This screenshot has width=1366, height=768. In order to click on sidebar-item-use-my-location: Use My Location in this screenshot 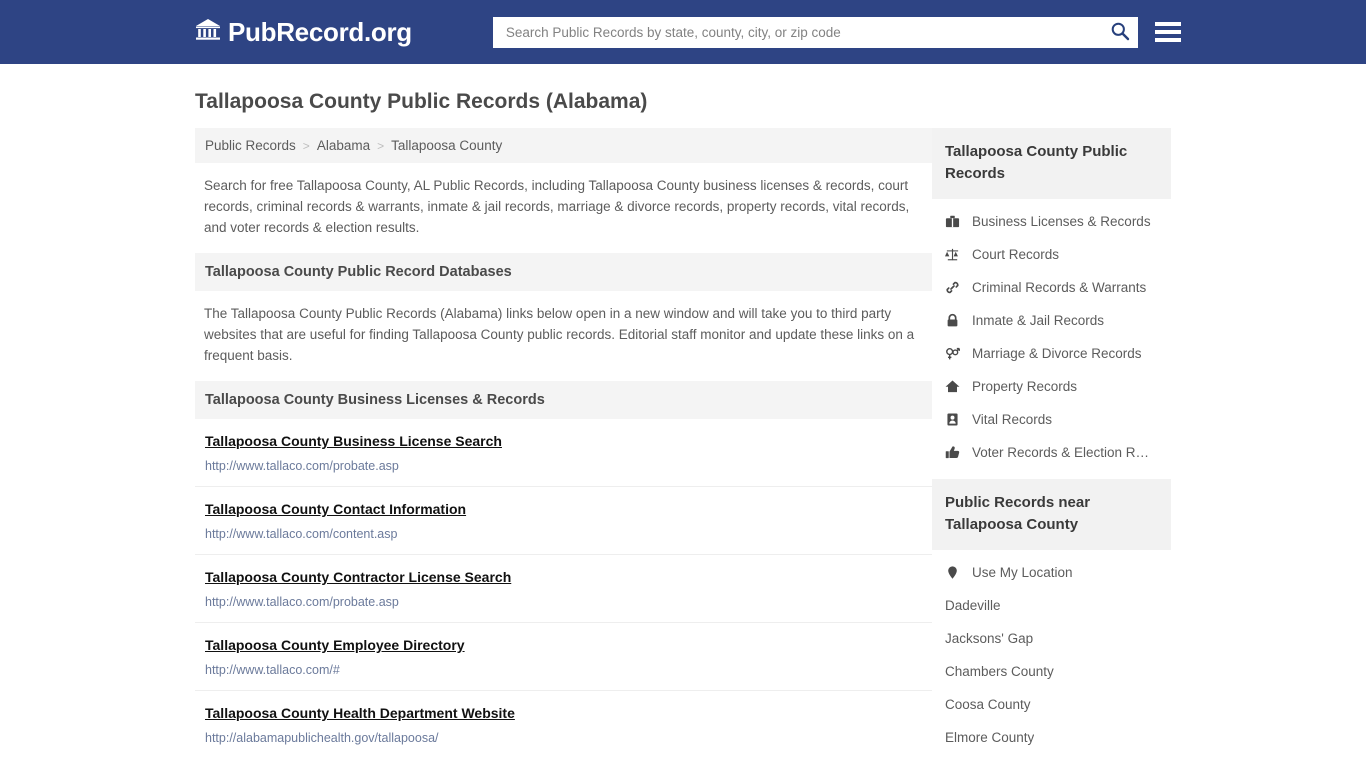, I will do `click(1051, 572)`.